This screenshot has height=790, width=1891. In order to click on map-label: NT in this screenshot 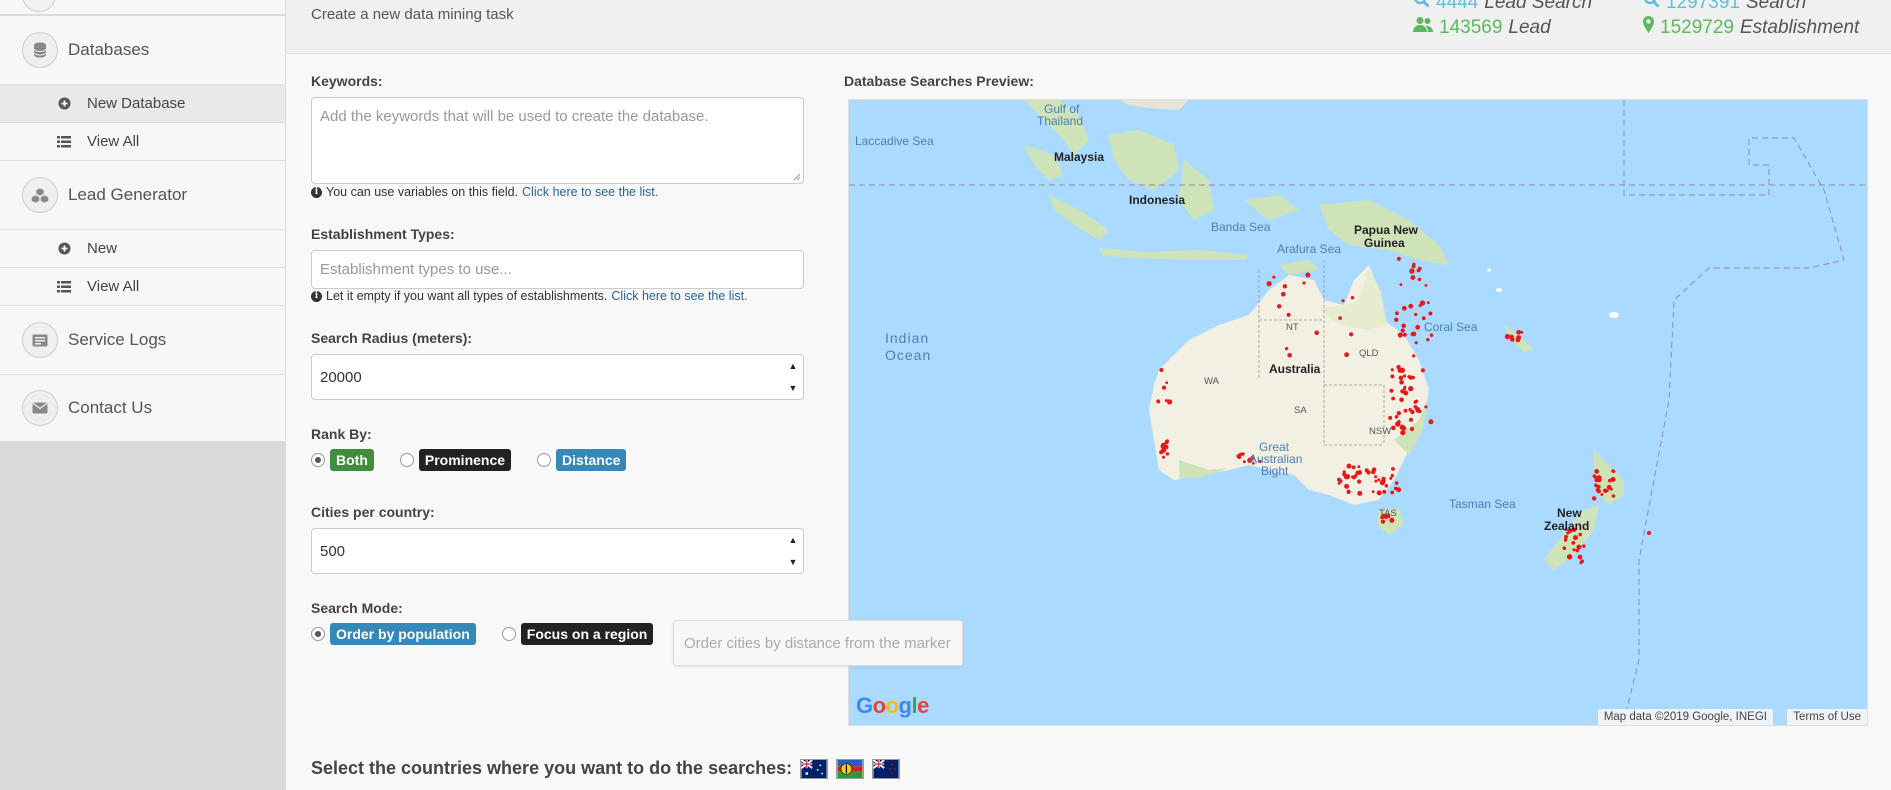, I will do `click(1292, 327)`.